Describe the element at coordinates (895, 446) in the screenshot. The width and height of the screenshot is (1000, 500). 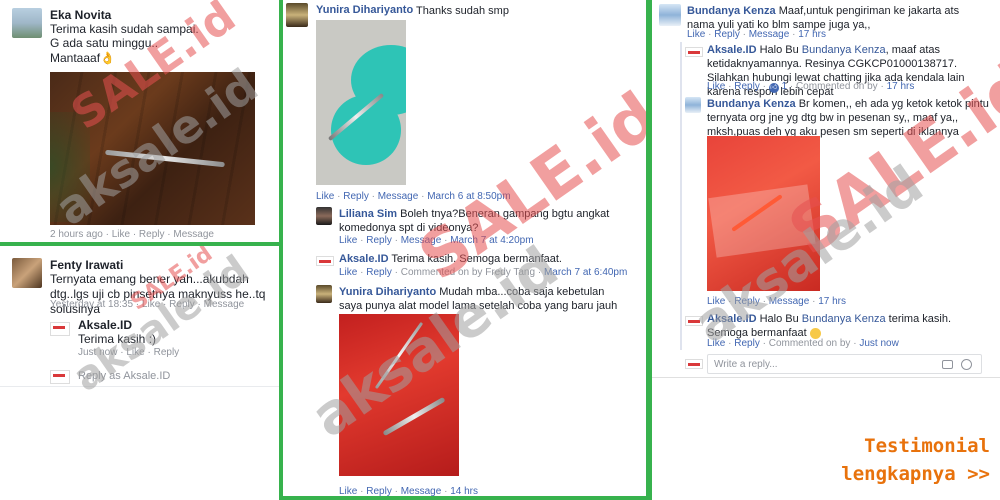
I see `cta-line1: Testimonial` at that location.